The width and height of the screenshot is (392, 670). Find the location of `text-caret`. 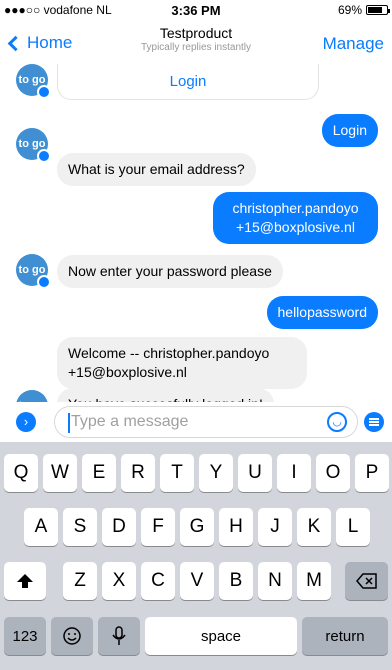

text-caret is located at coordinates (69, 423).